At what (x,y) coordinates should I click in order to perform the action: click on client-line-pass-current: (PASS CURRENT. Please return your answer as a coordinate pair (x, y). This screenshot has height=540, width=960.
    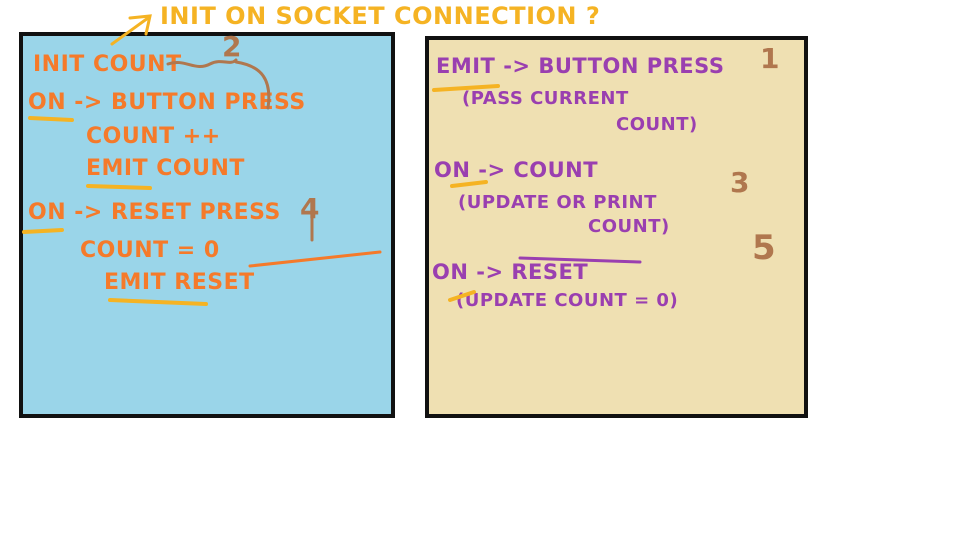
    Looking at the image, I should click on (545, 98).